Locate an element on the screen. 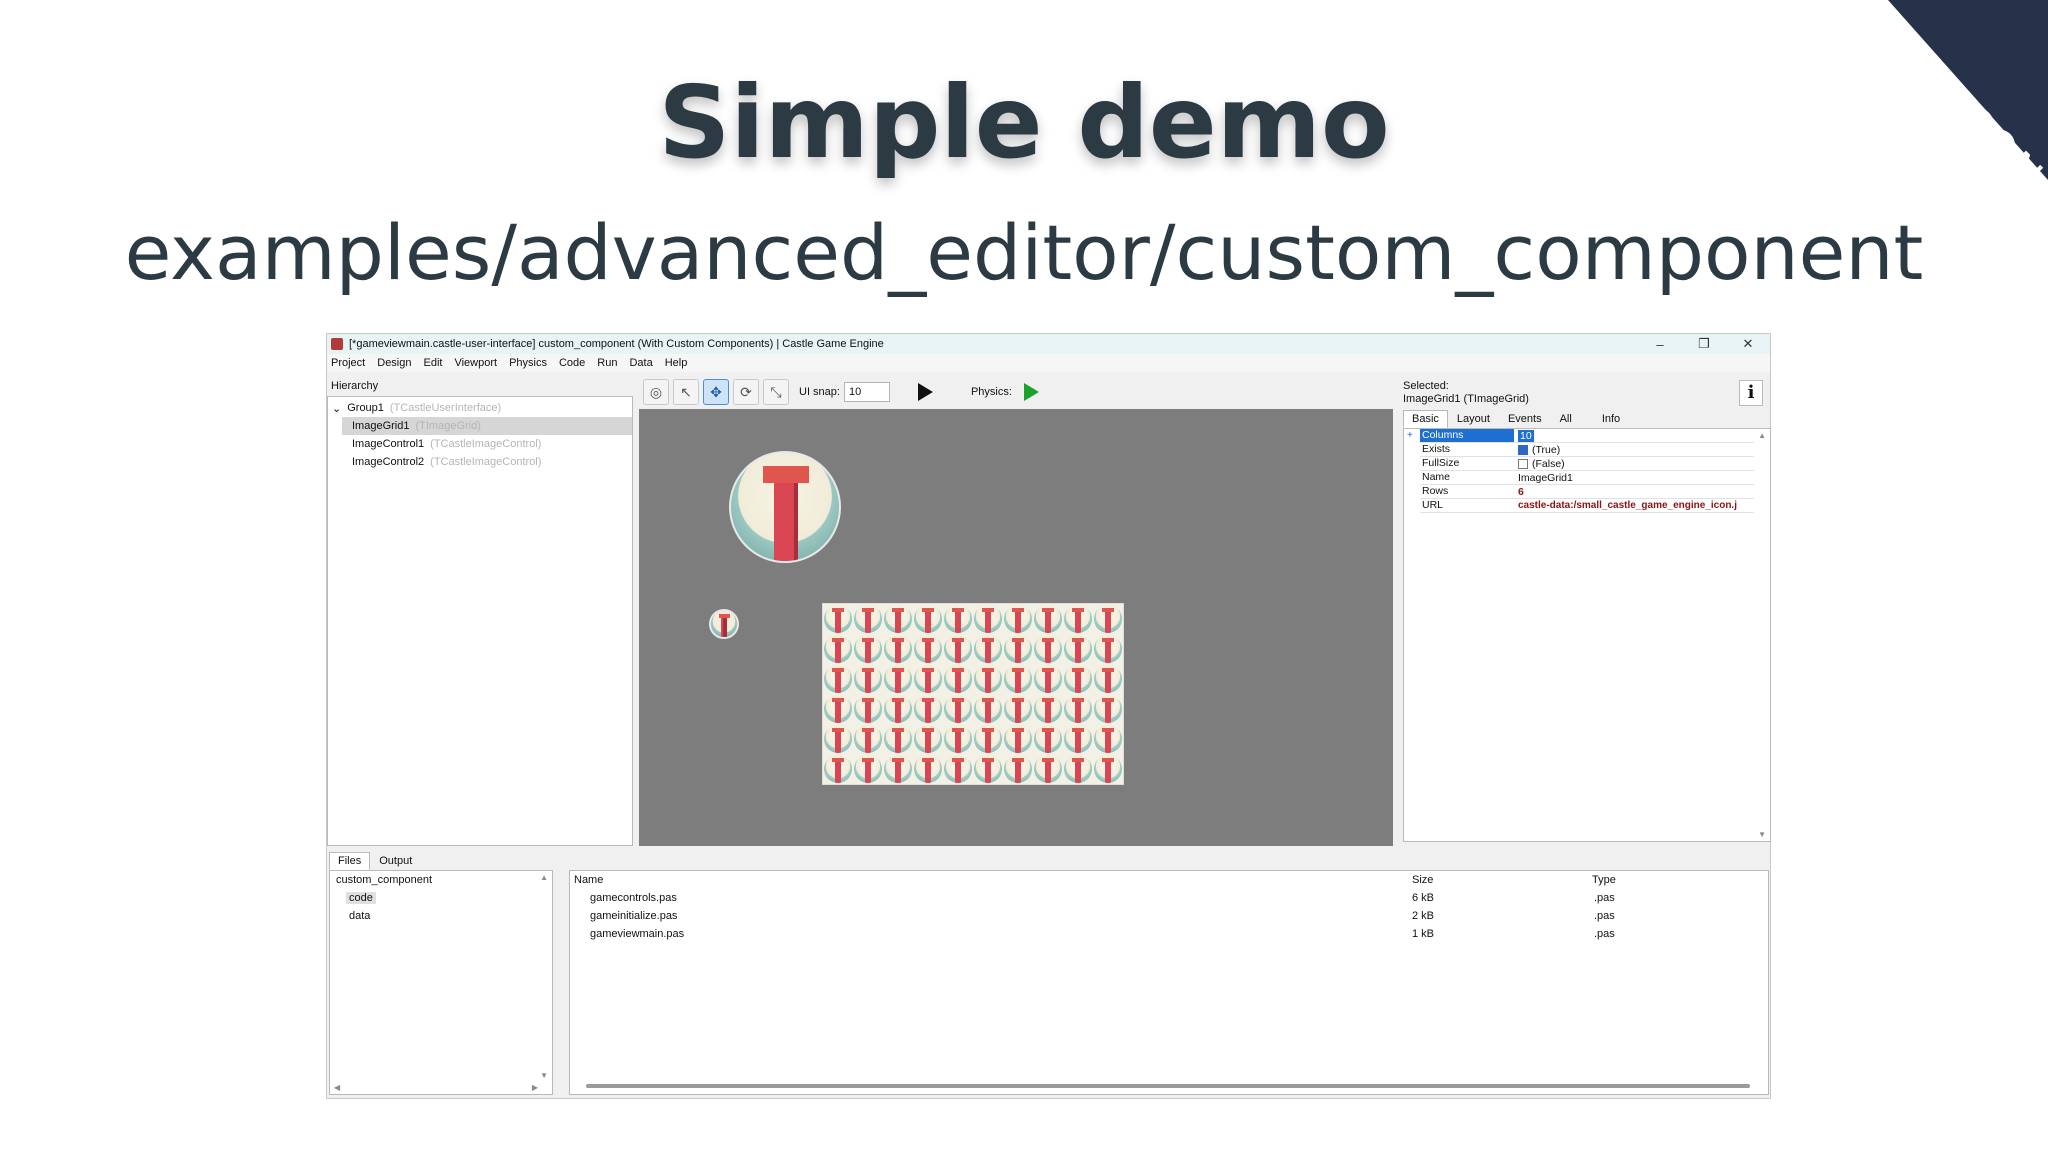 The width and height of the screenshot is (2048, 1152). file-row: gameviewmain.pas 1 kB .pas is located at coordinates (1169, 934).